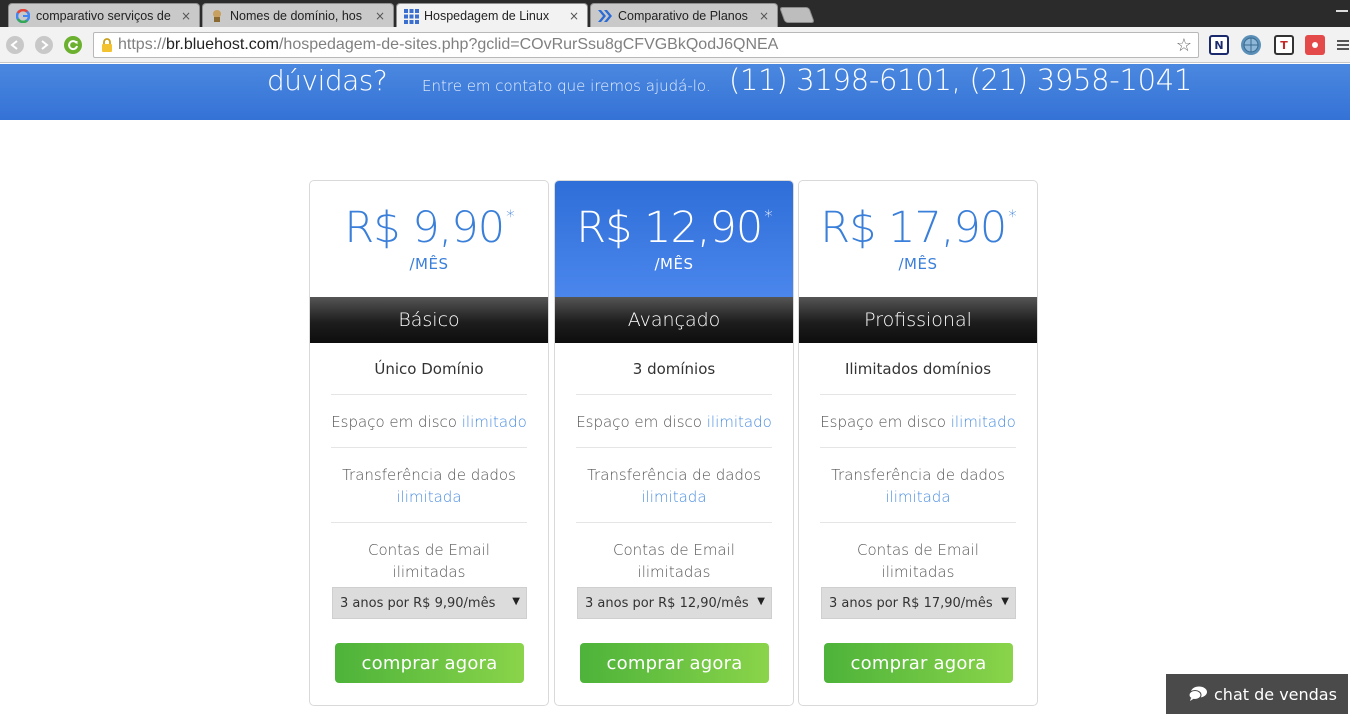  What do you see at coordinates (15, 45) in the screenshot?
I see `back-arrow-icon` at bounding box center [15, 45].